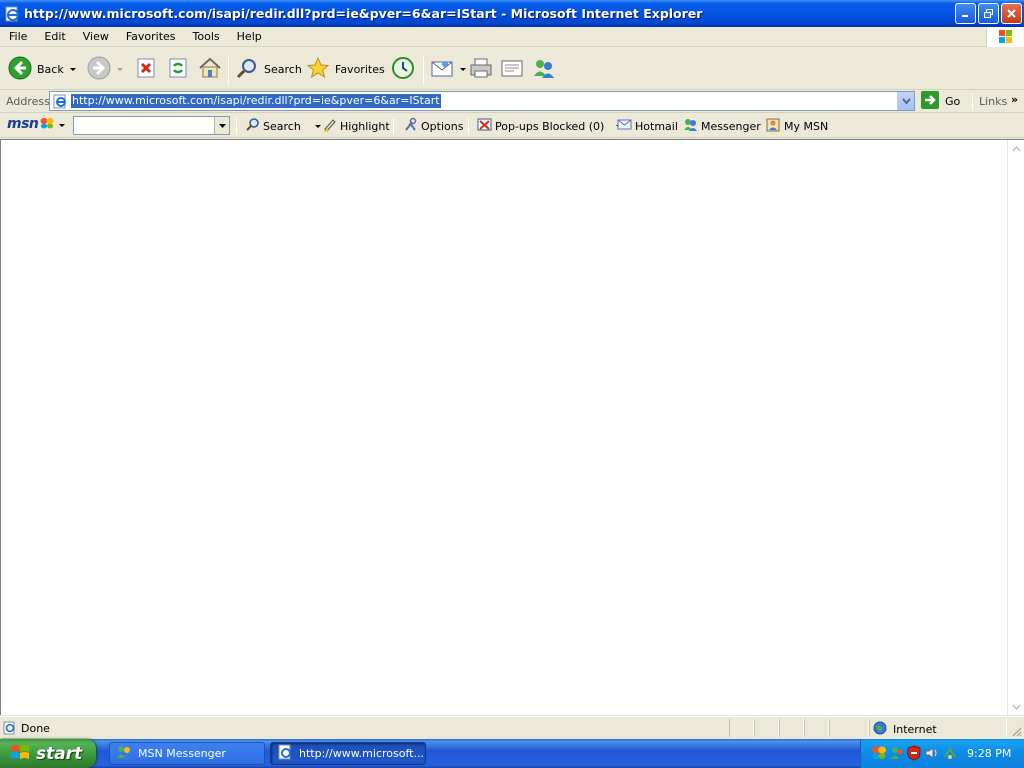  What do you see at coordinates (10, 728) in the screenshot?
I see `page-done-icon` at bounding box center [10, 728].